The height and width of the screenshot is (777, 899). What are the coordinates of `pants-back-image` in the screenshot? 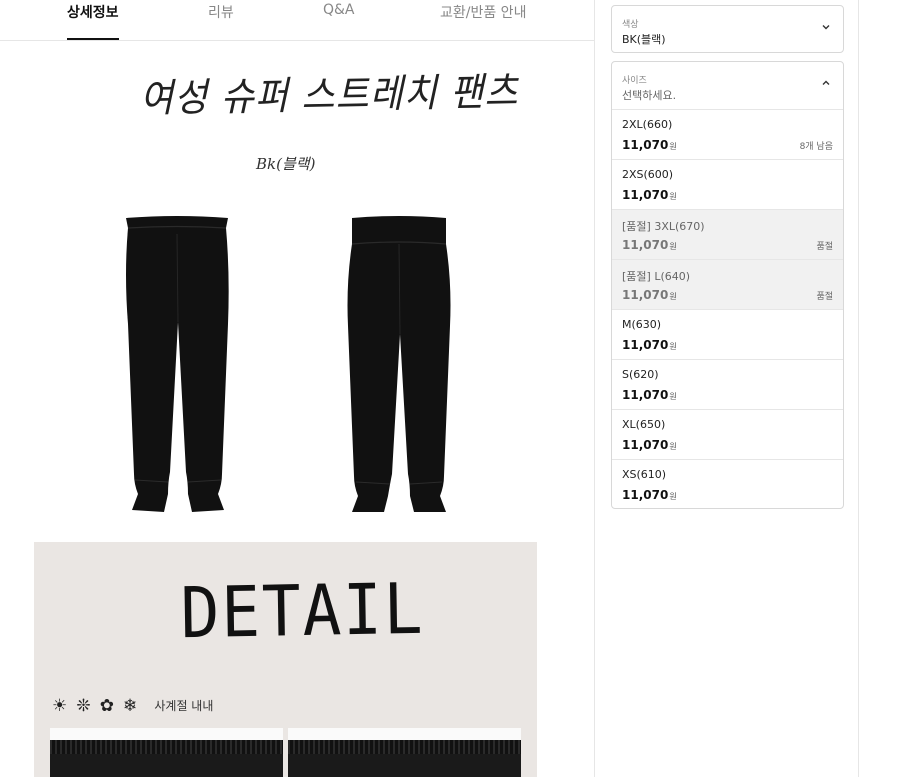 It's located at (399, 364).